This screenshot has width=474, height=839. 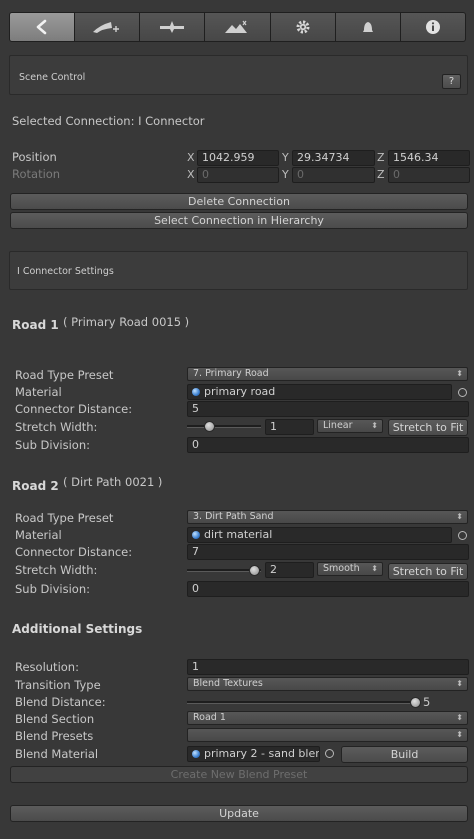 What do you see at coordinates (126, 322) in the screenshot?
I see `road1-name: ( Primary Road 0015 )` at bounding box center [126, 322].